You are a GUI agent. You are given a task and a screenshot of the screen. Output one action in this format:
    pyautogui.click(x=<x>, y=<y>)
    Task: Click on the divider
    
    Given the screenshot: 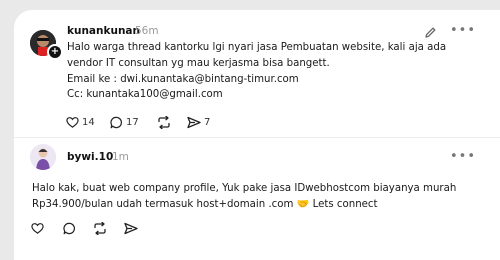 What is the action you would take?
    pyautogui.click(x=257, y=137)
    